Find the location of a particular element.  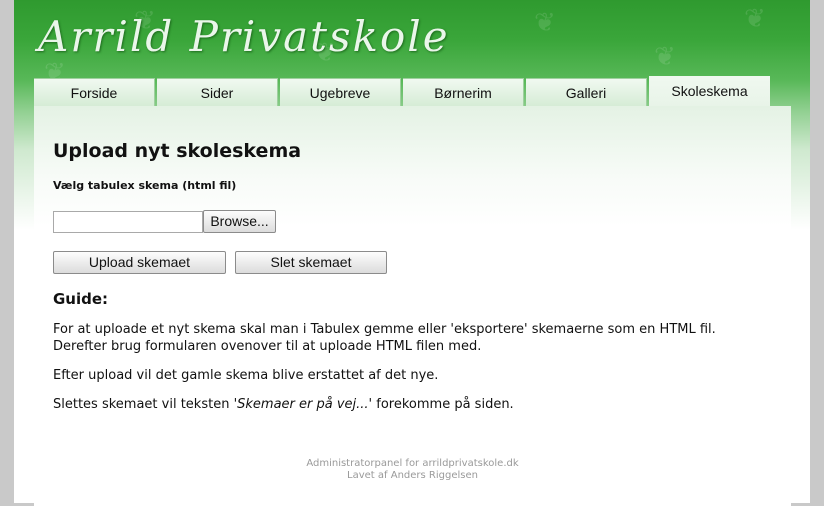

file-field-label: Vælg tabulex skema (html fil) is located at coordinates (145, 185).